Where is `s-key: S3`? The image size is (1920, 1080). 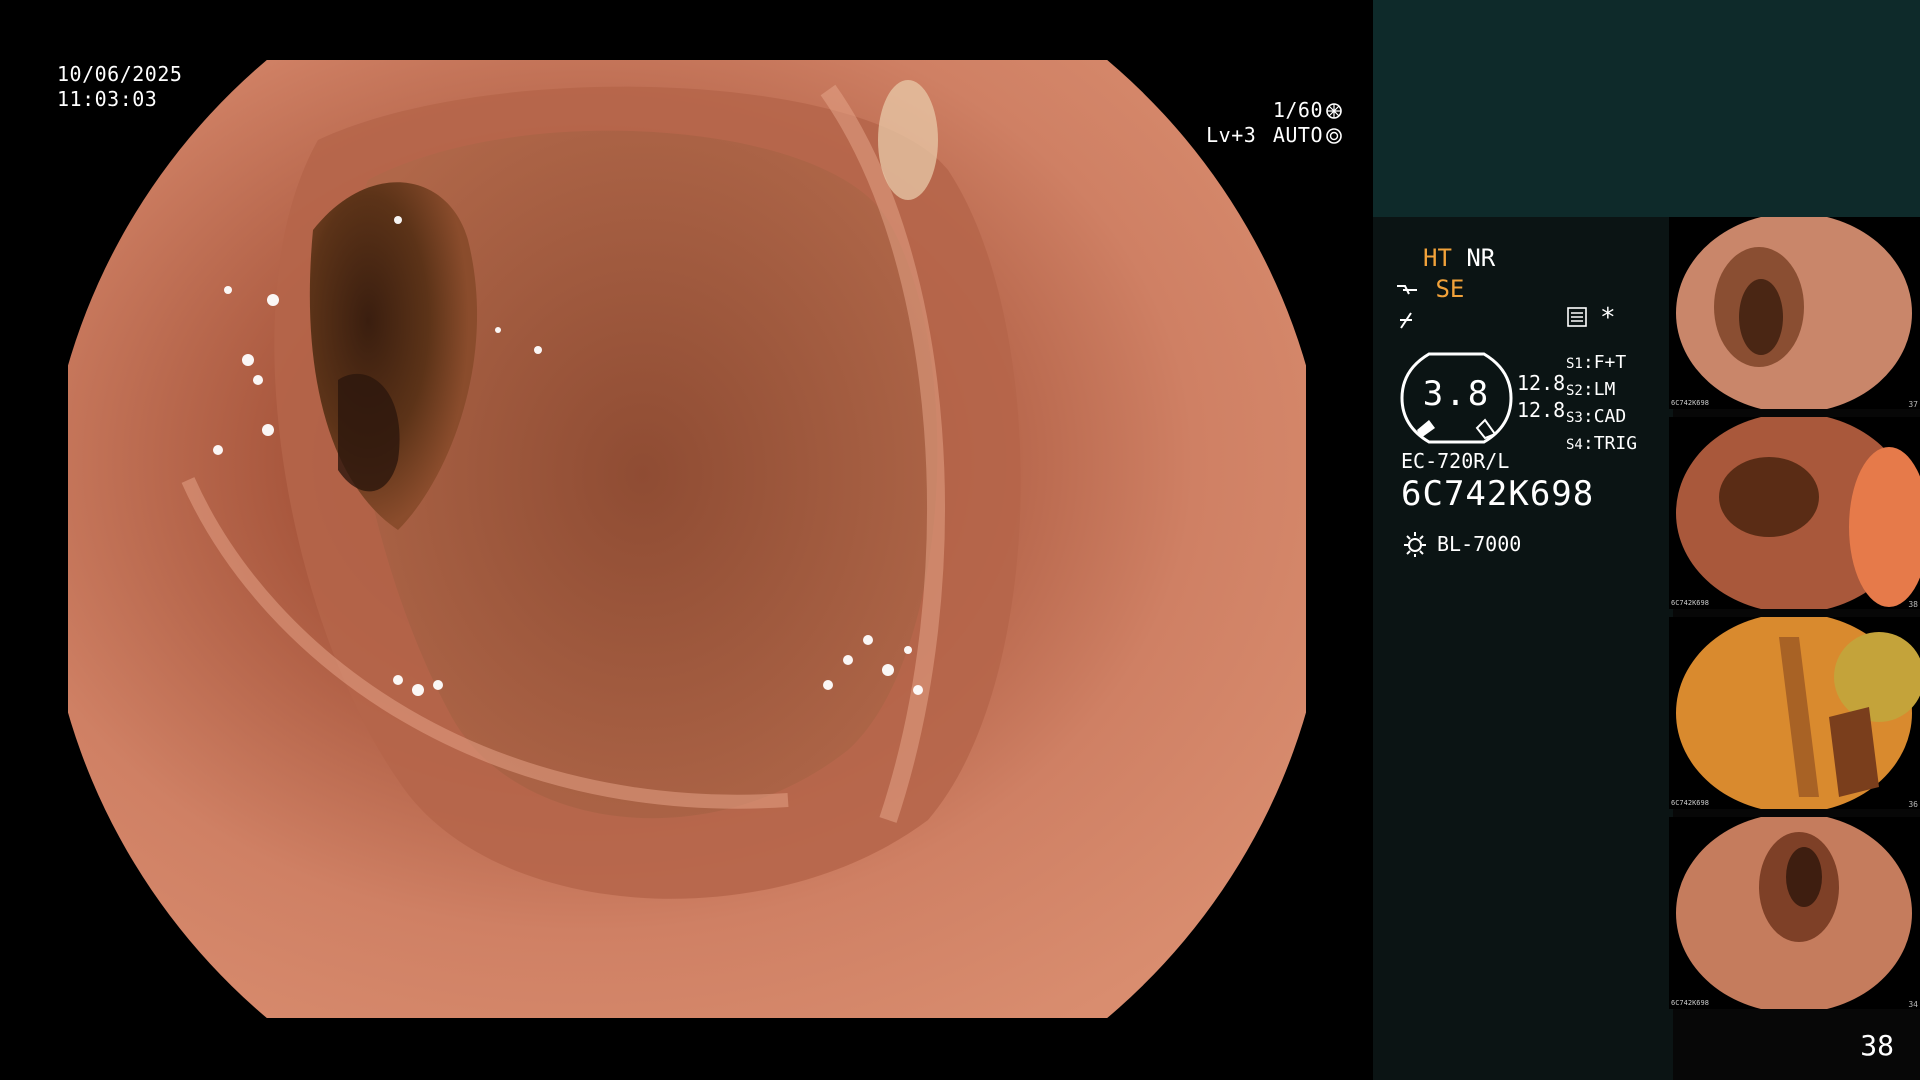
s-key: S3 is located at coordinates (1574, 418).